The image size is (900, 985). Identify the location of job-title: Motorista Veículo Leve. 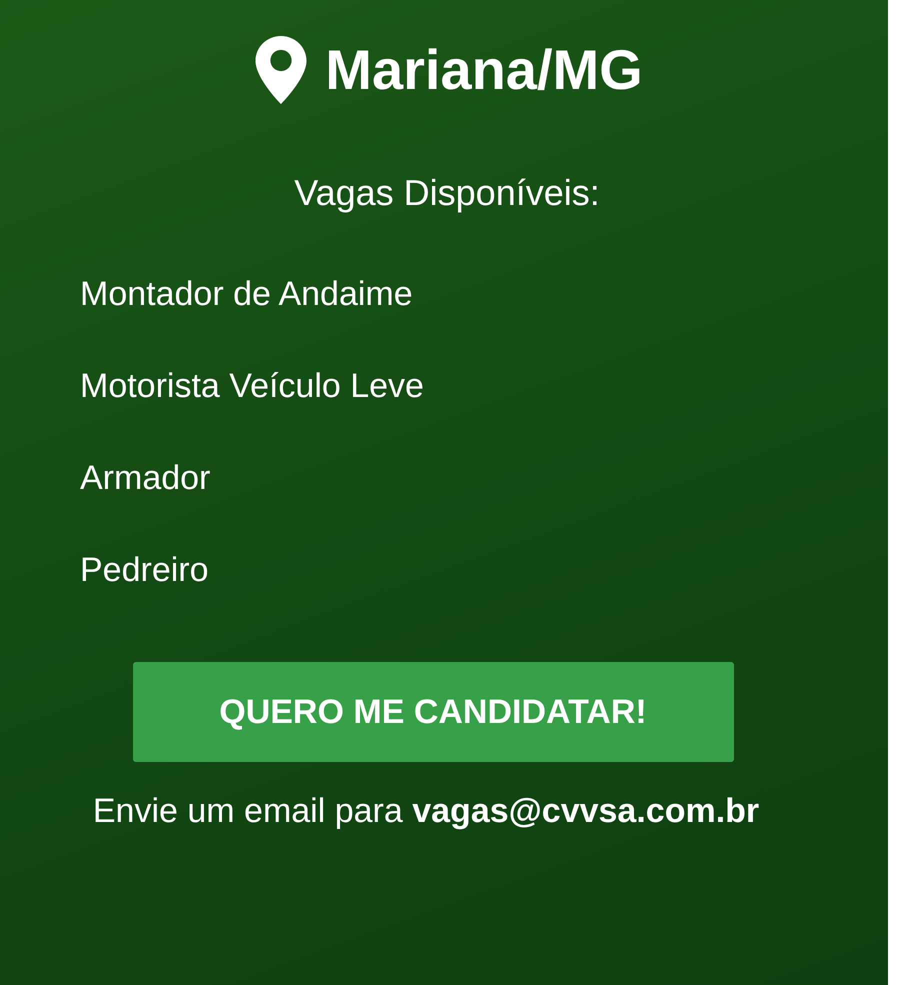
(252, 386).